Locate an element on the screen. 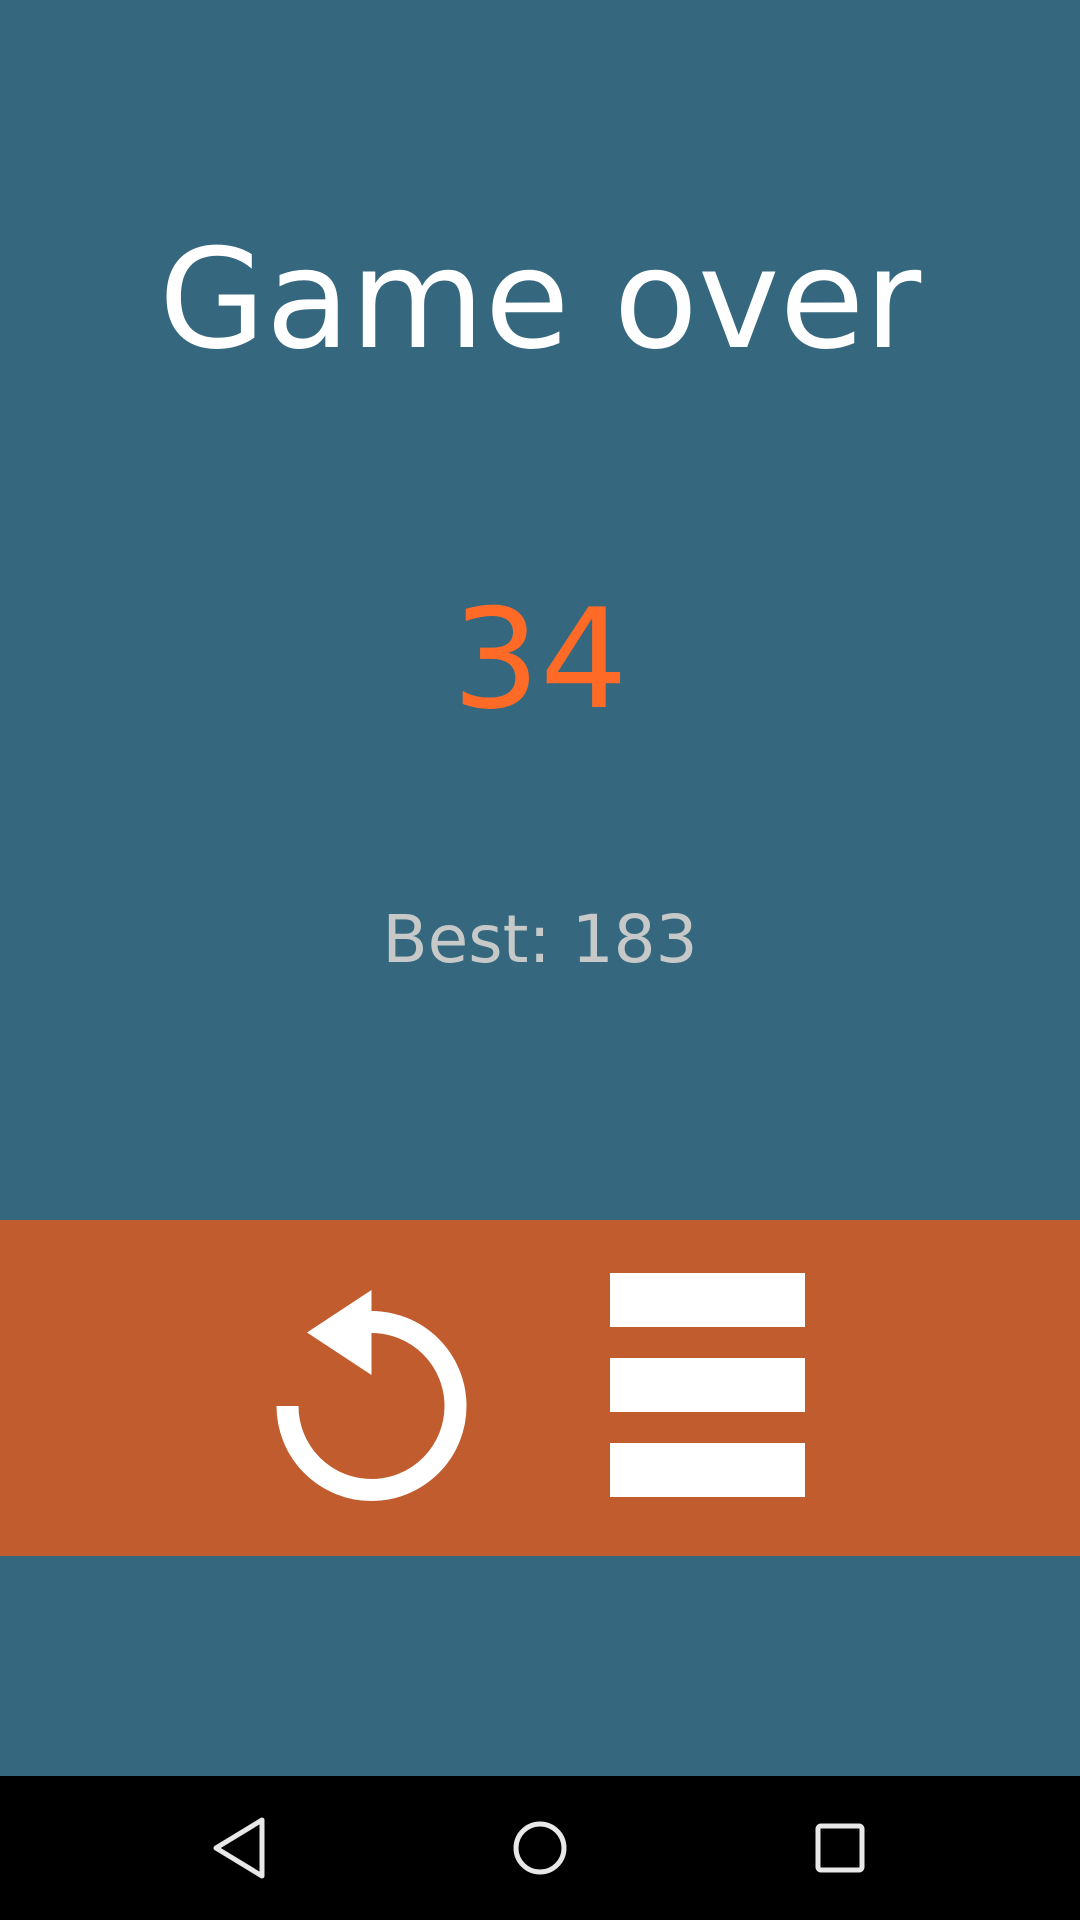 The width and height of the screenshot is (1080, 1920). back-button is located at coordinates (240, 1848).